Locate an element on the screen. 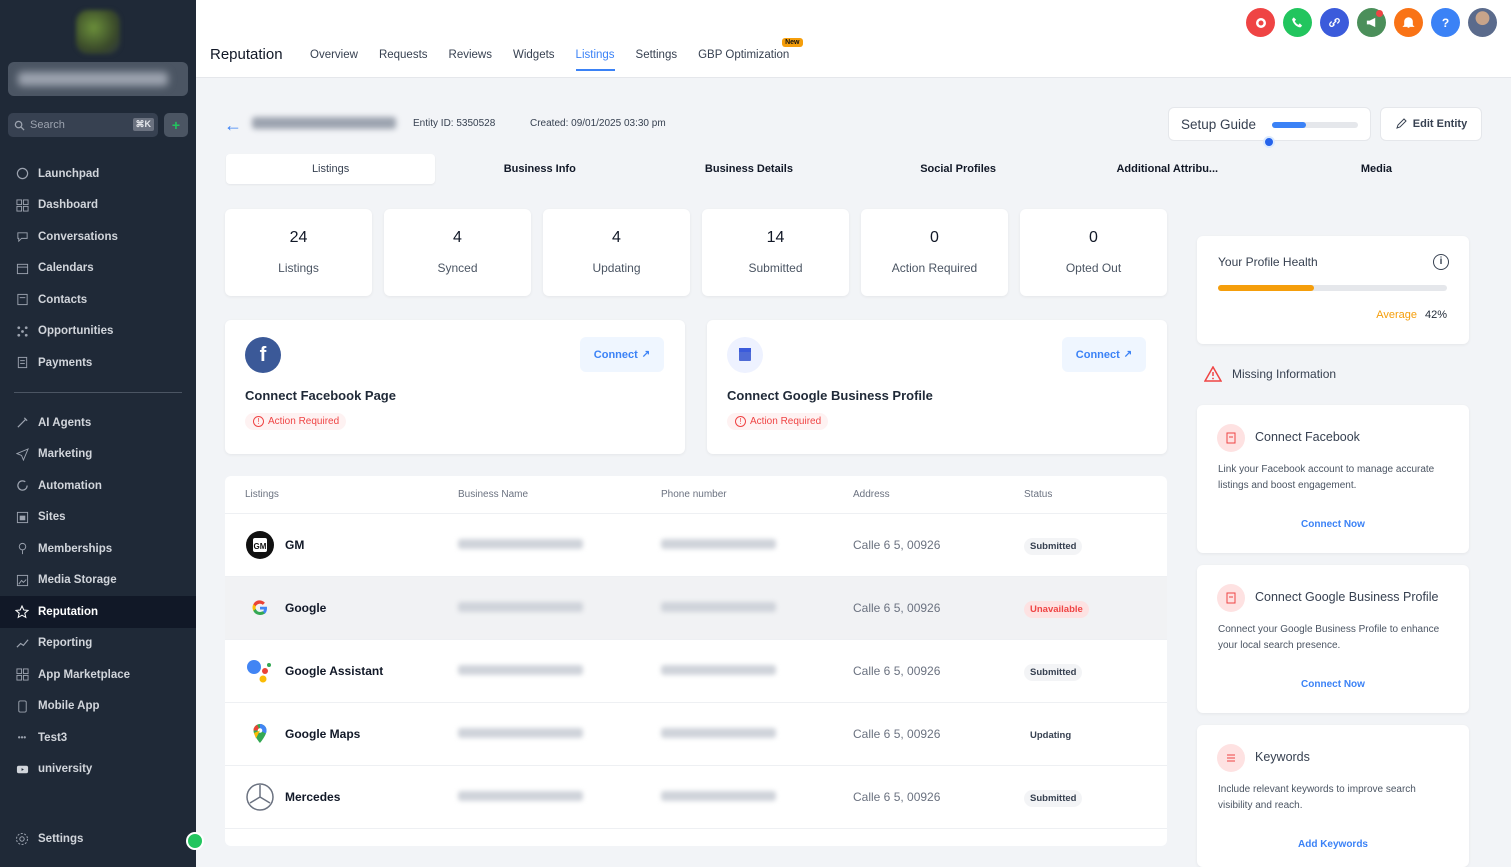 Image resolution: width=1511 pixels, height=867 pixels. media-icon is located at coordinates (22, 580).